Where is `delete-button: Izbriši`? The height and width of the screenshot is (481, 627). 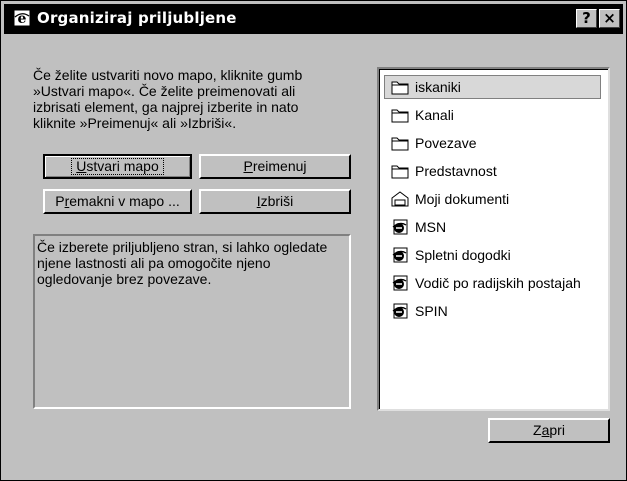
delete-button: Izbriši is located at coordinates (275, 201).